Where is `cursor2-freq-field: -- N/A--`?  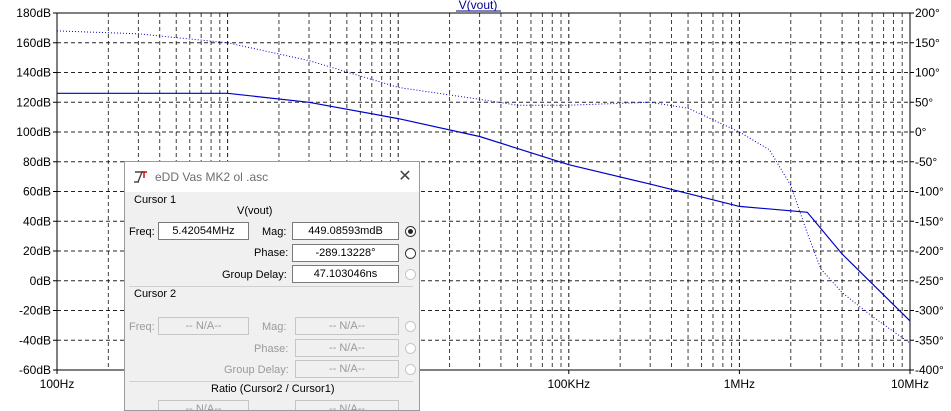
cursor2-freq-field: -- N/A-- is located at coordinates (203, 326).